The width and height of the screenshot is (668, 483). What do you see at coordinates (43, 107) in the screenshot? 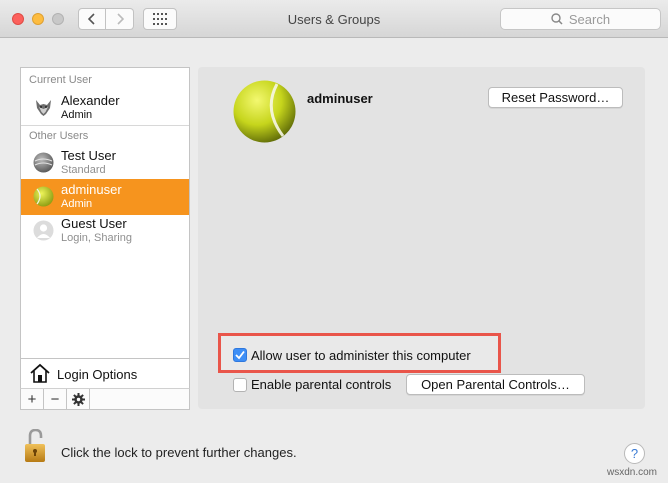
I see `wolf-avatar-icon` at bounding box center [43, 107].